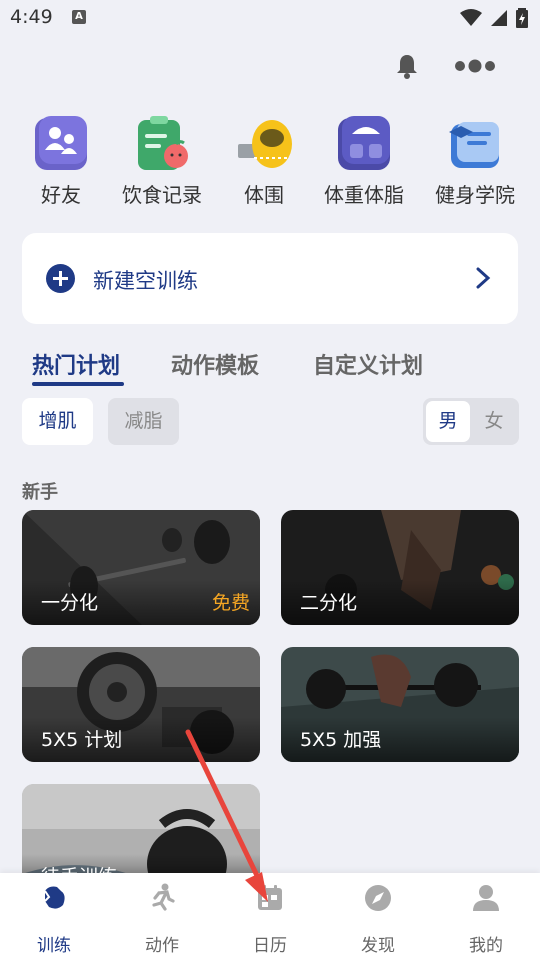  What do you see at coordinates (378, 919) in the screenshot?
I see `nav-discover: 发现` at bounding box center [378, 919].